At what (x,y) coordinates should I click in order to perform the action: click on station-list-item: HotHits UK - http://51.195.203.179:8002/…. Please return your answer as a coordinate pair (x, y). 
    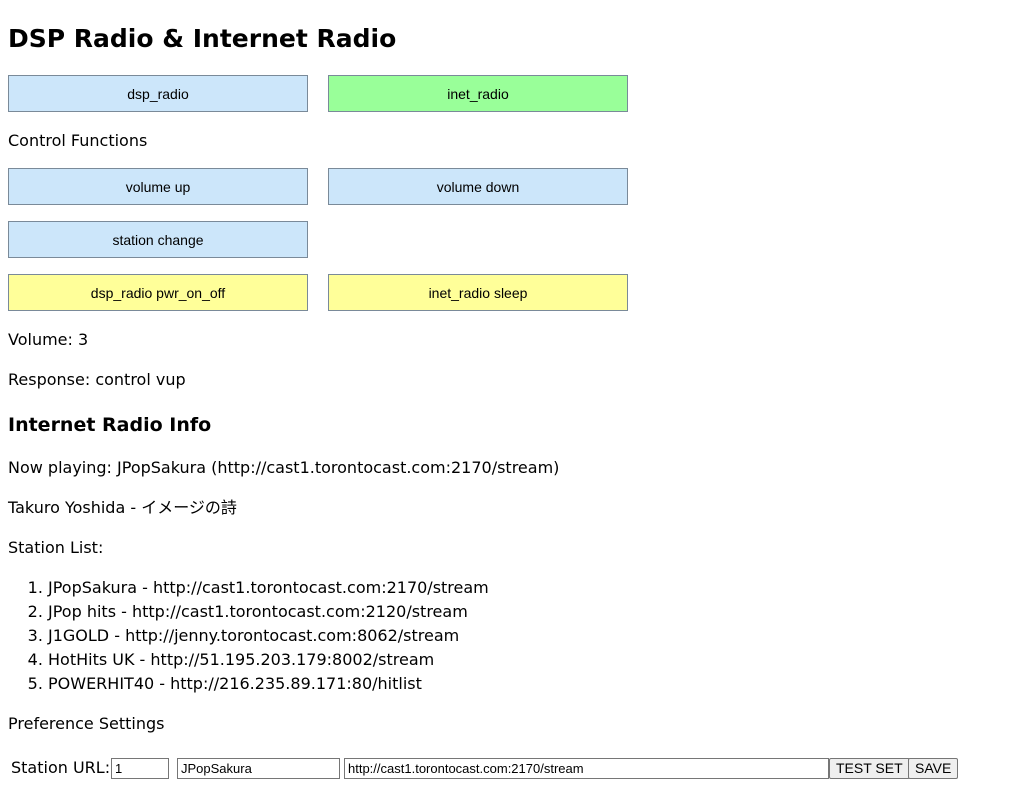
    Looking at the image, I should click on (268, 660).